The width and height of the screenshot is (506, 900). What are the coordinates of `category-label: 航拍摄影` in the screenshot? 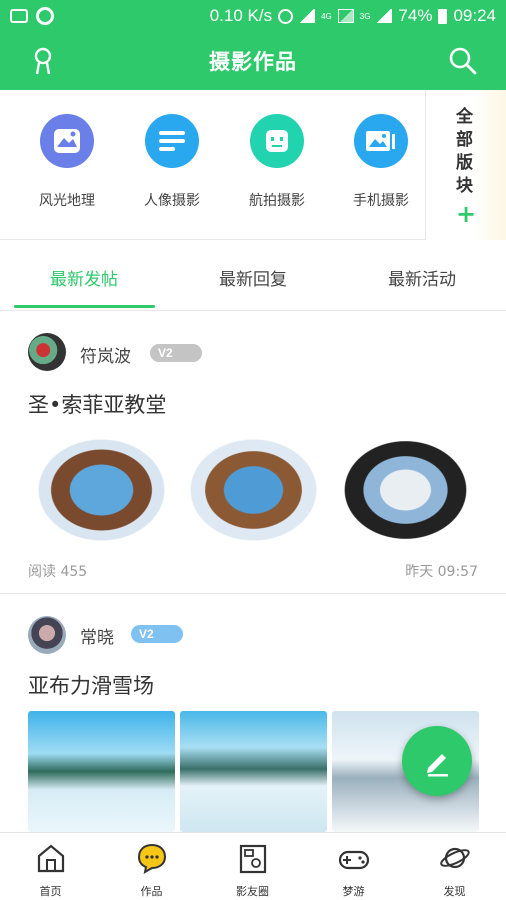 It's located at (277, 201).